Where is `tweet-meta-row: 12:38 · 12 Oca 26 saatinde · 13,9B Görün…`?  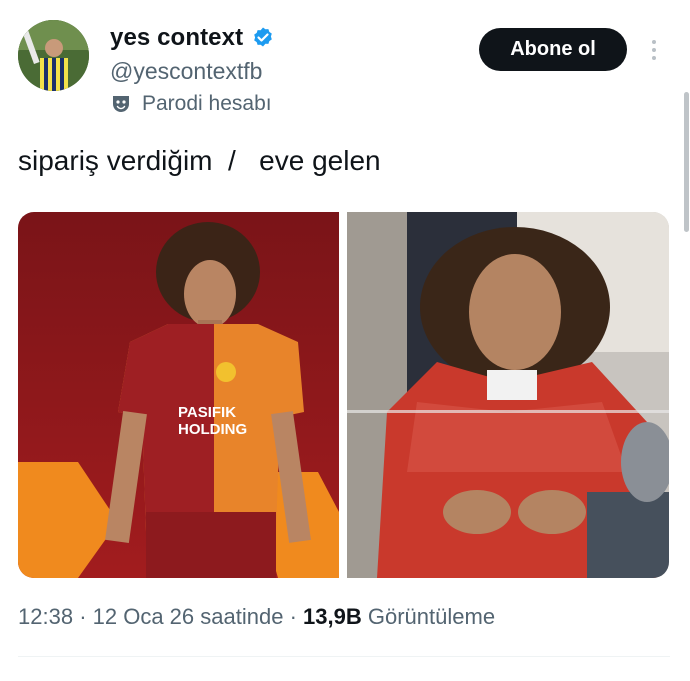 tweet-meta-row: 12:38 · 12 Oca 26 saatinde · 13,9B Görün… is located at coordinates (256, 617).